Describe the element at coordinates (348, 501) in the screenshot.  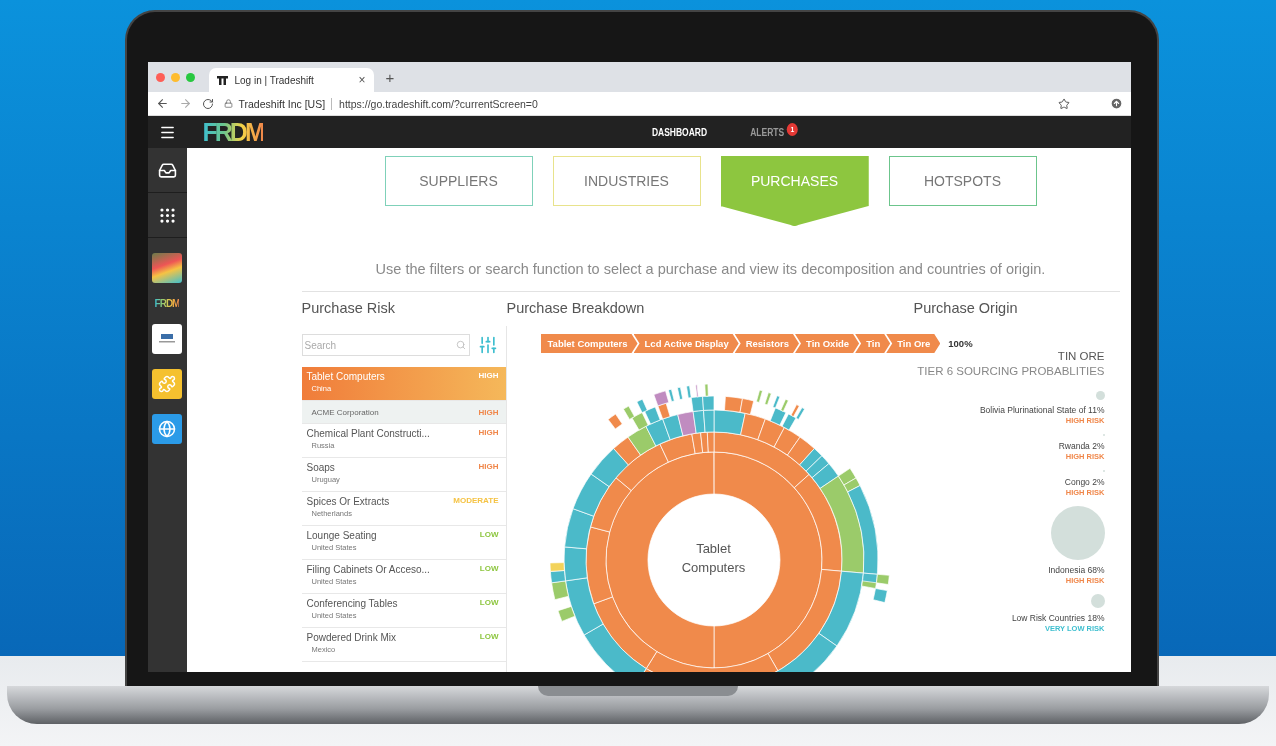
I see `purchase-name: Spices Or Extracts` at that location.